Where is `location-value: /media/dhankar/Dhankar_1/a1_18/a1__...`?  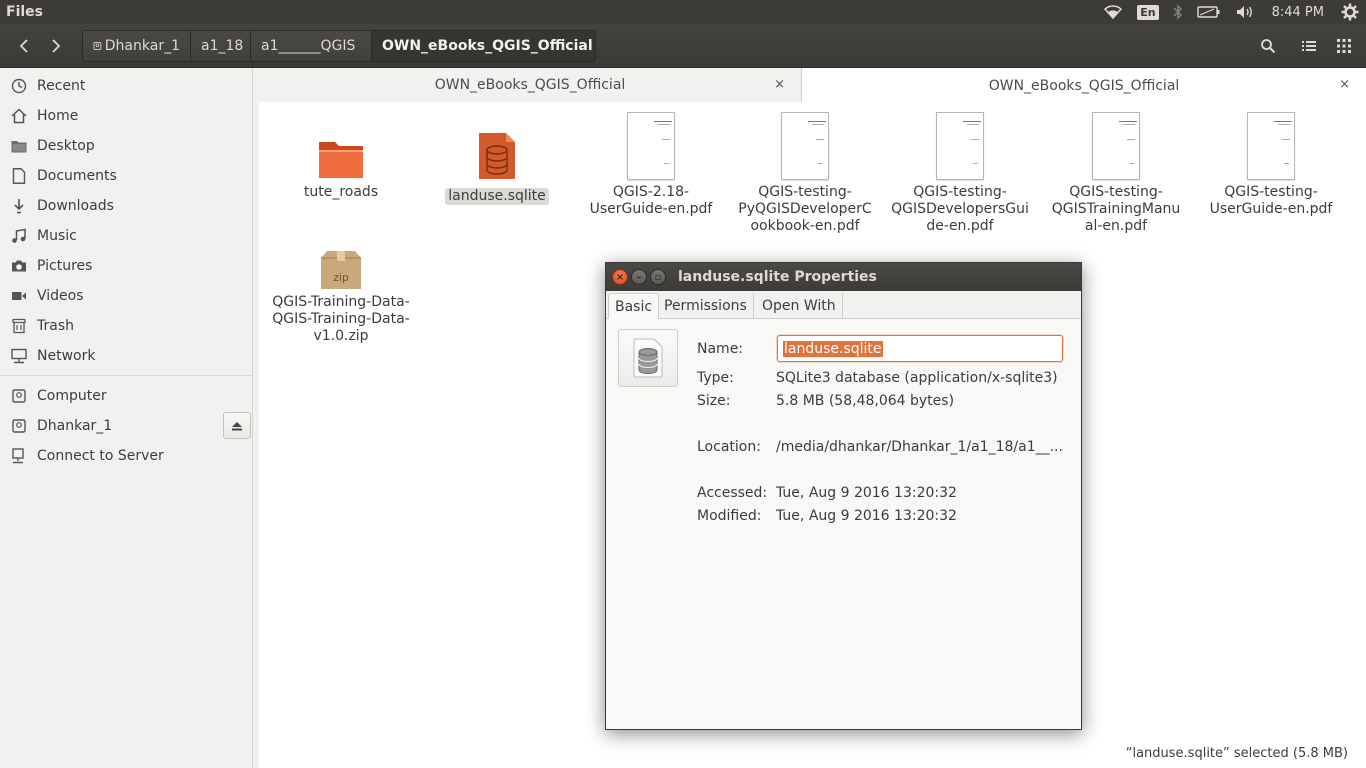 location-value: /media/dhankar/Dhankar_1/a1_18/a1__... is located at coordinates (919, 447).